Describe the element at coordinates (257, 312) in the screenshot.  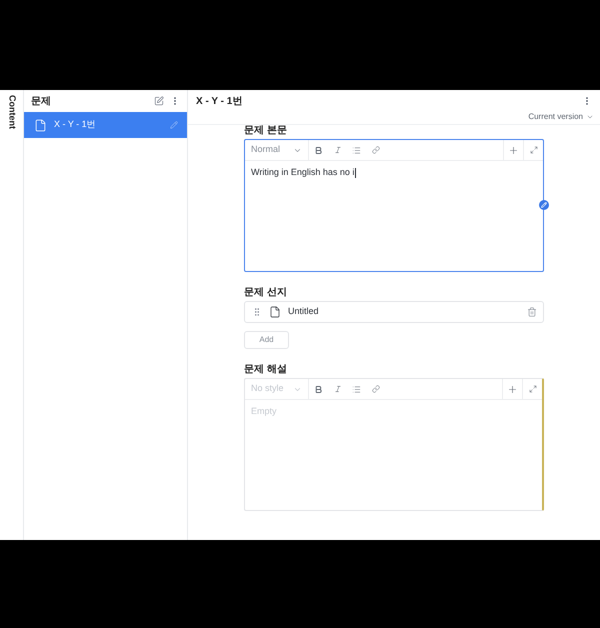
I see `drag-handle-icon` at that location.